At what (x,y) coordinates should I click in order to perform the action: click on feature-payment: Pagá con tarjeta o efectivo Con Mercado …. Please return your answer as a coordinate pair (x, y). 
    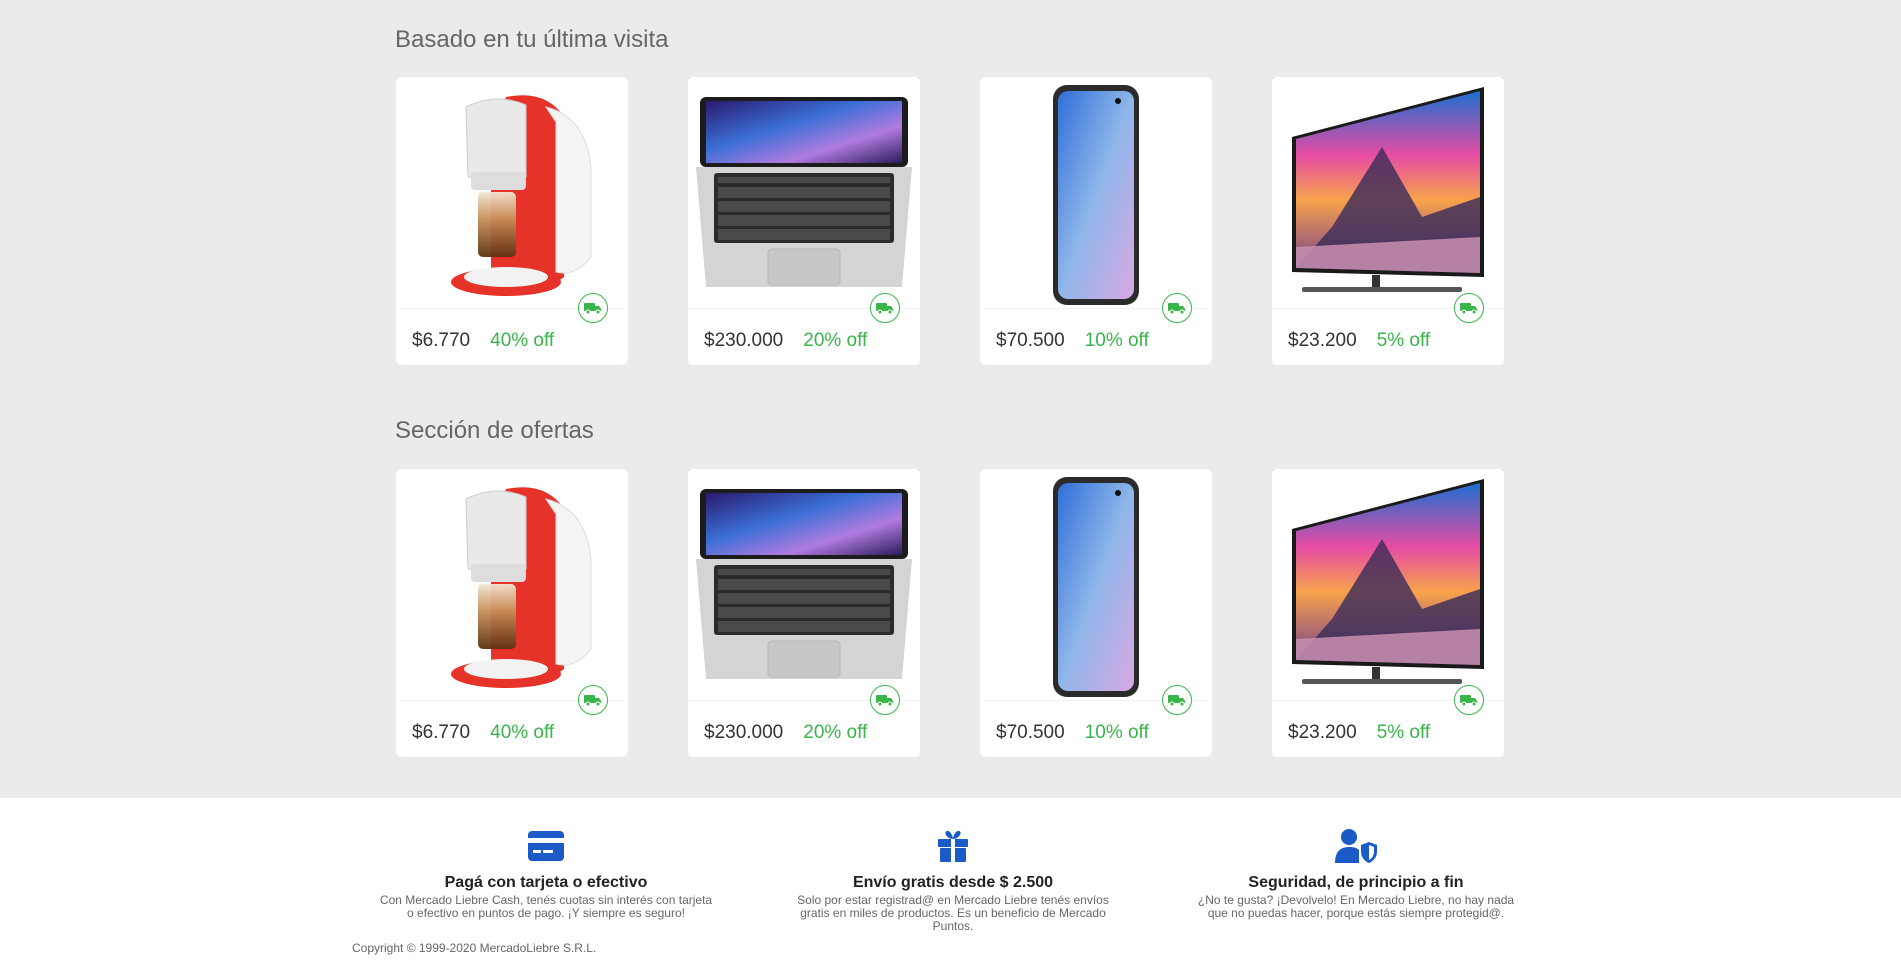
    Looking at the image, I should click on (546, 874).